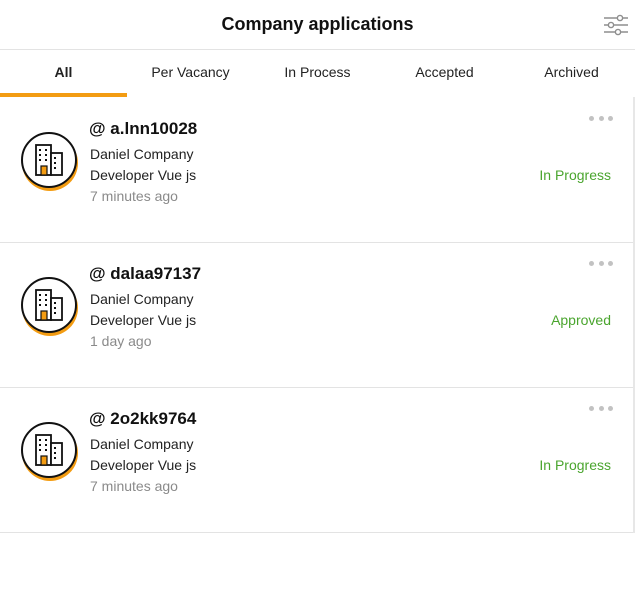 This screenshot has width=635, height=596. I want to click on app-header: Company applications, so click(317, 25).